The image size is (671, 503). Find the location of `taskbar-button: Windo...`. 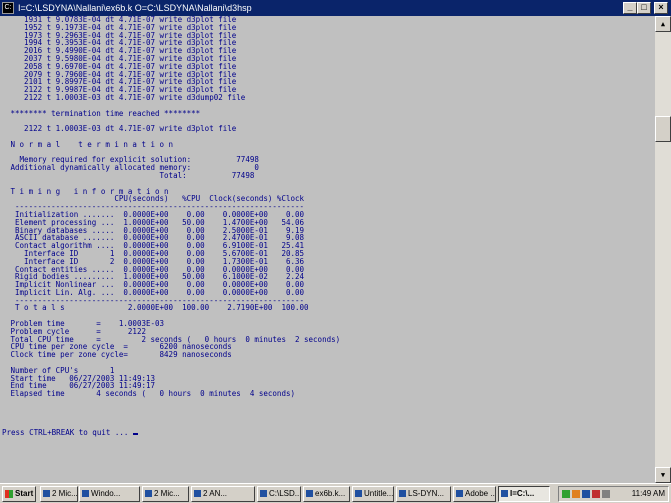

taskbar-button: Windo... is located at coordinates (109, 494).